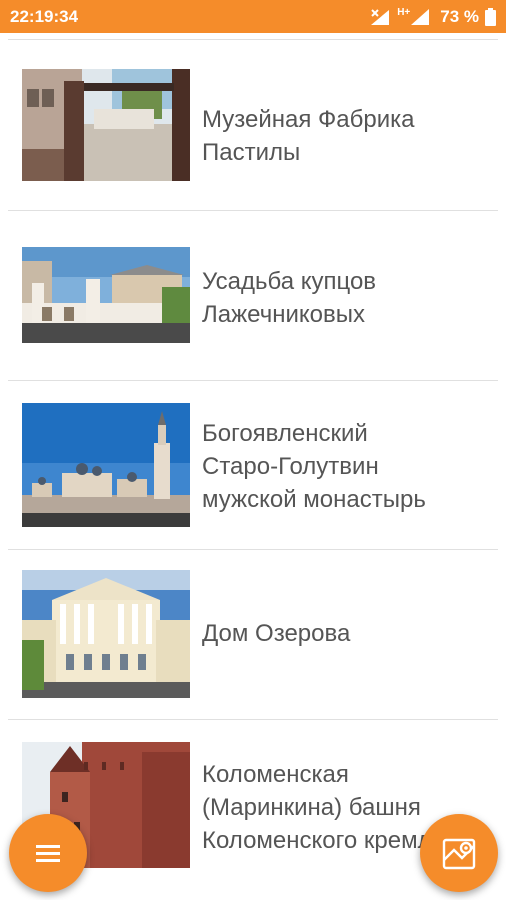  I want to click on manor-photo, so click(106, 295).